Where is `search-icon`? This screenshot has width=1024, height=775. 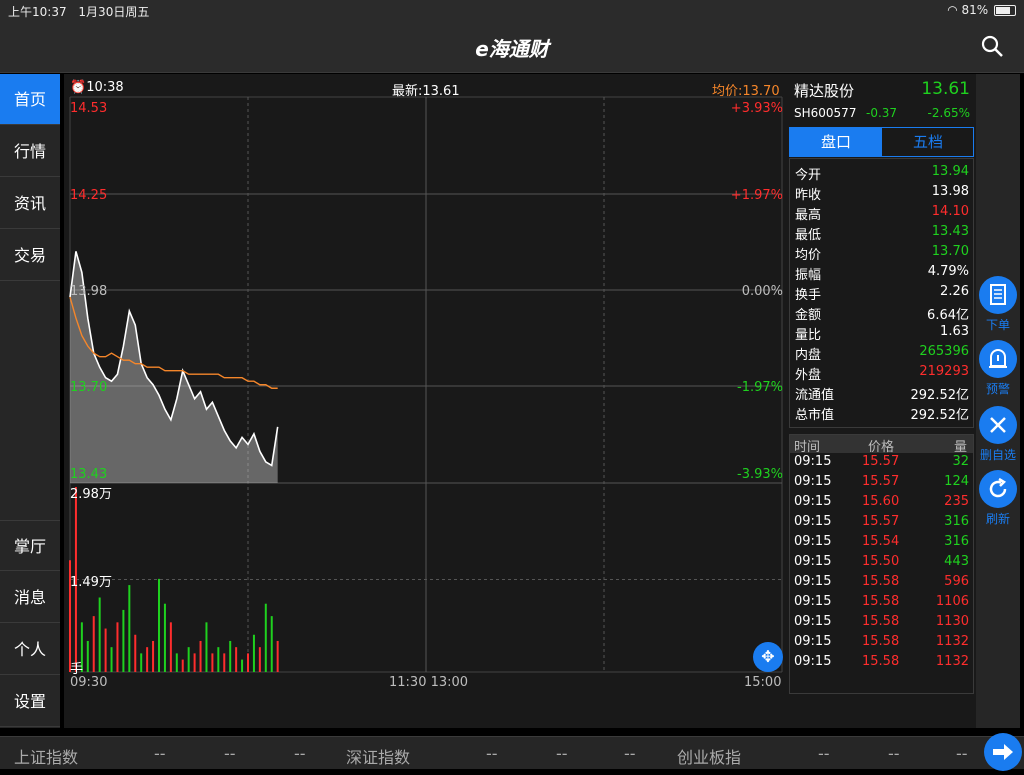
search-icon is located at coordinates (992, 46).